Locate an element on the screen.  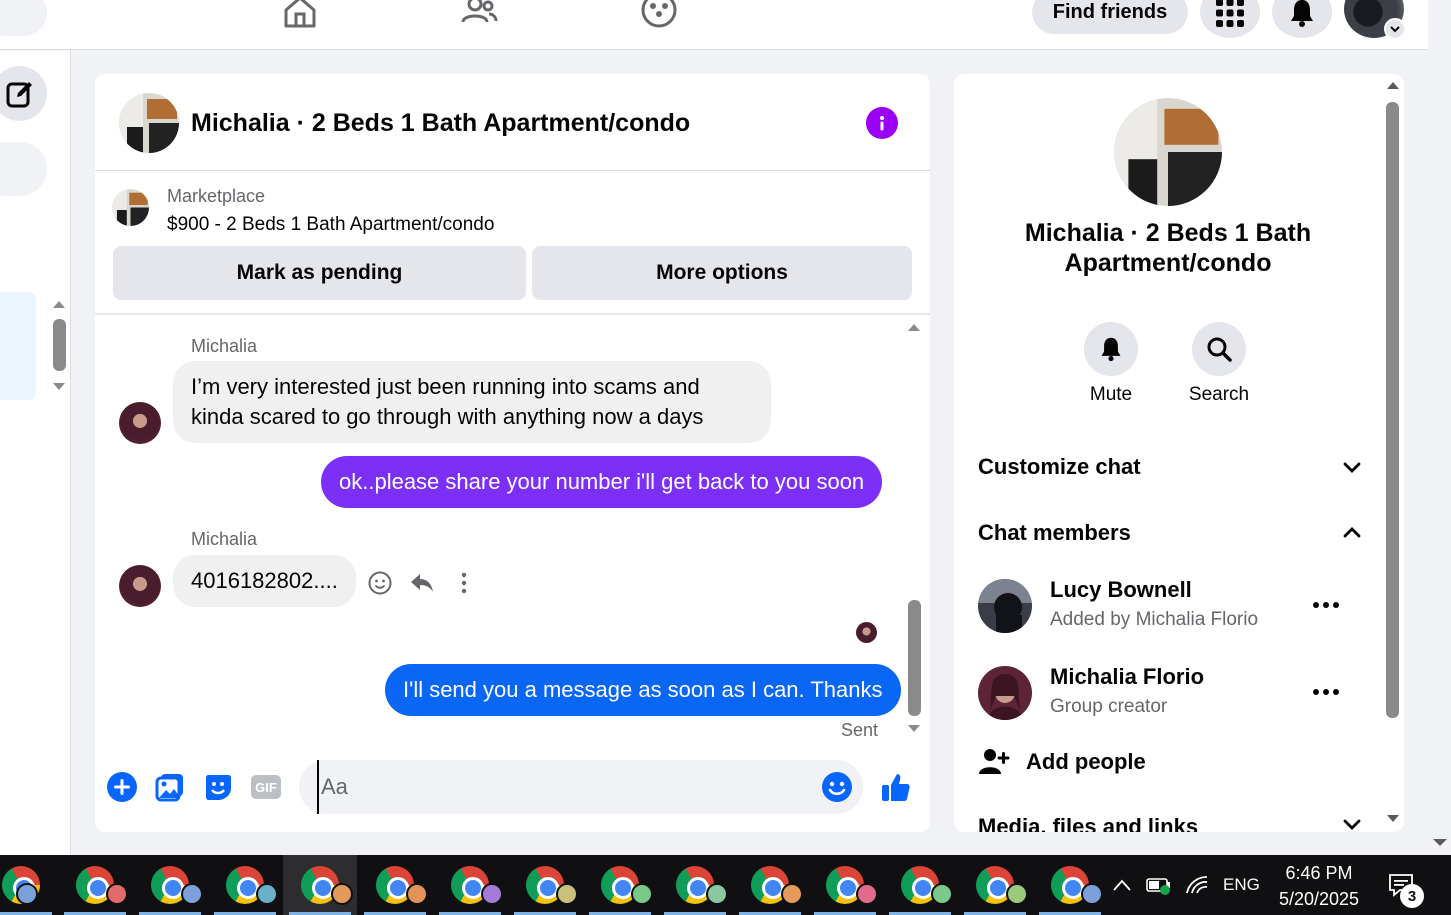
member-row: Lucy Bownell Added by Michalia Florio is located at coordinates (1170, 607).